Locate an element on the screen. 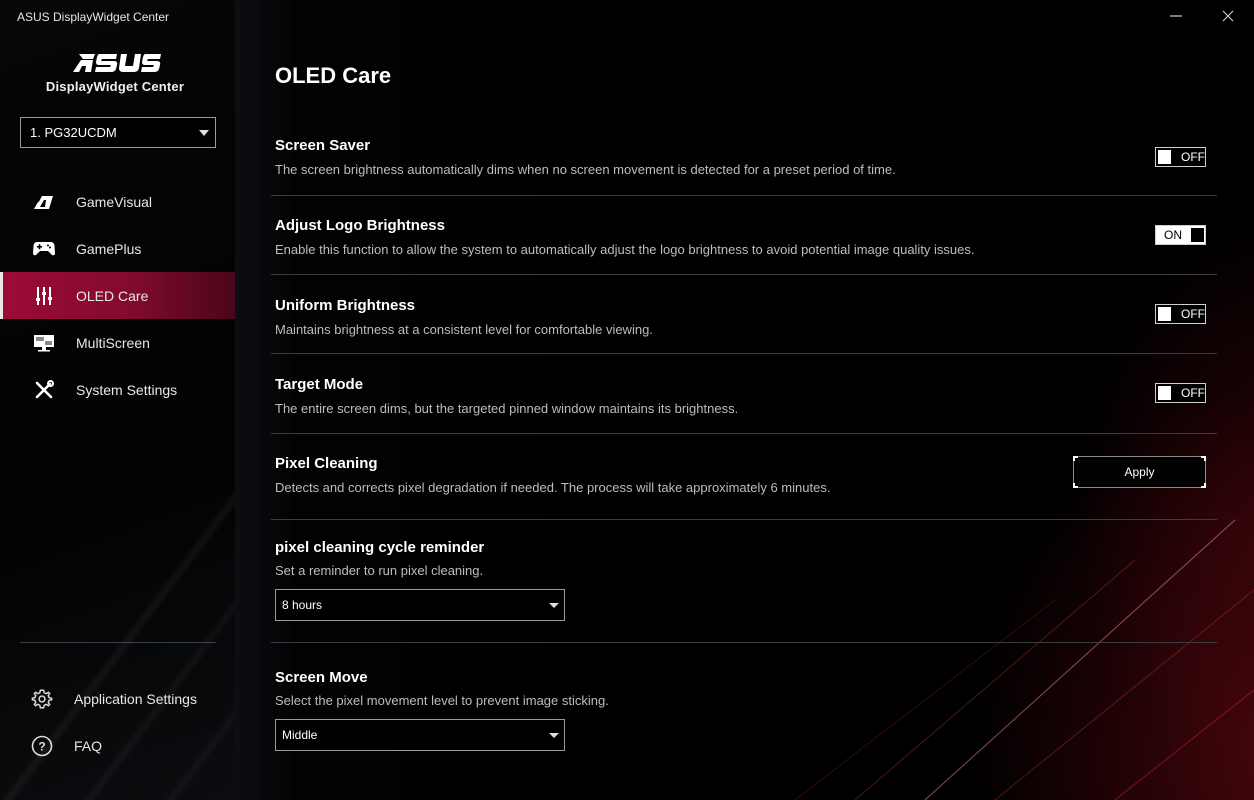 The height and width of the screenshot is (800, 1254). asus-logo-icon is located at coordinates (117, 63).